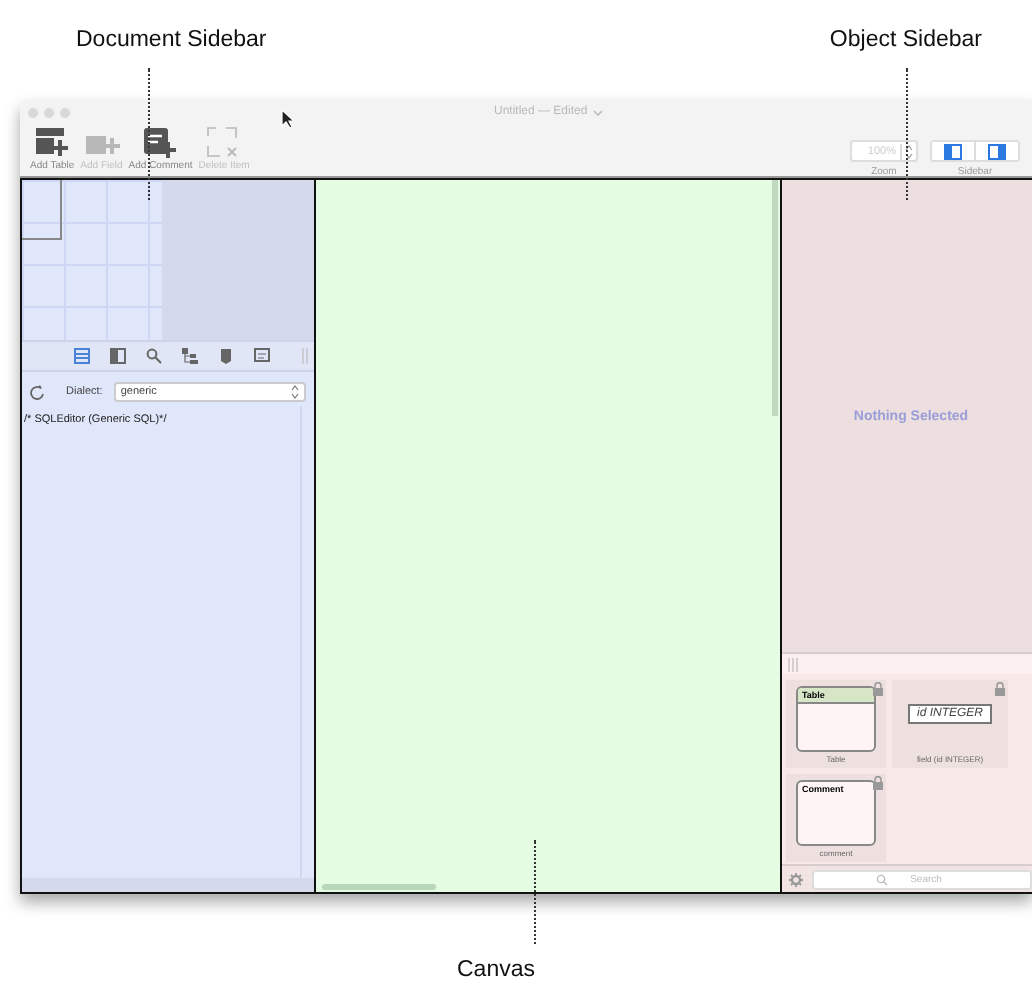 The image size is (1032, 990). I want to click on chevron-down-icon, so click(597, 112).